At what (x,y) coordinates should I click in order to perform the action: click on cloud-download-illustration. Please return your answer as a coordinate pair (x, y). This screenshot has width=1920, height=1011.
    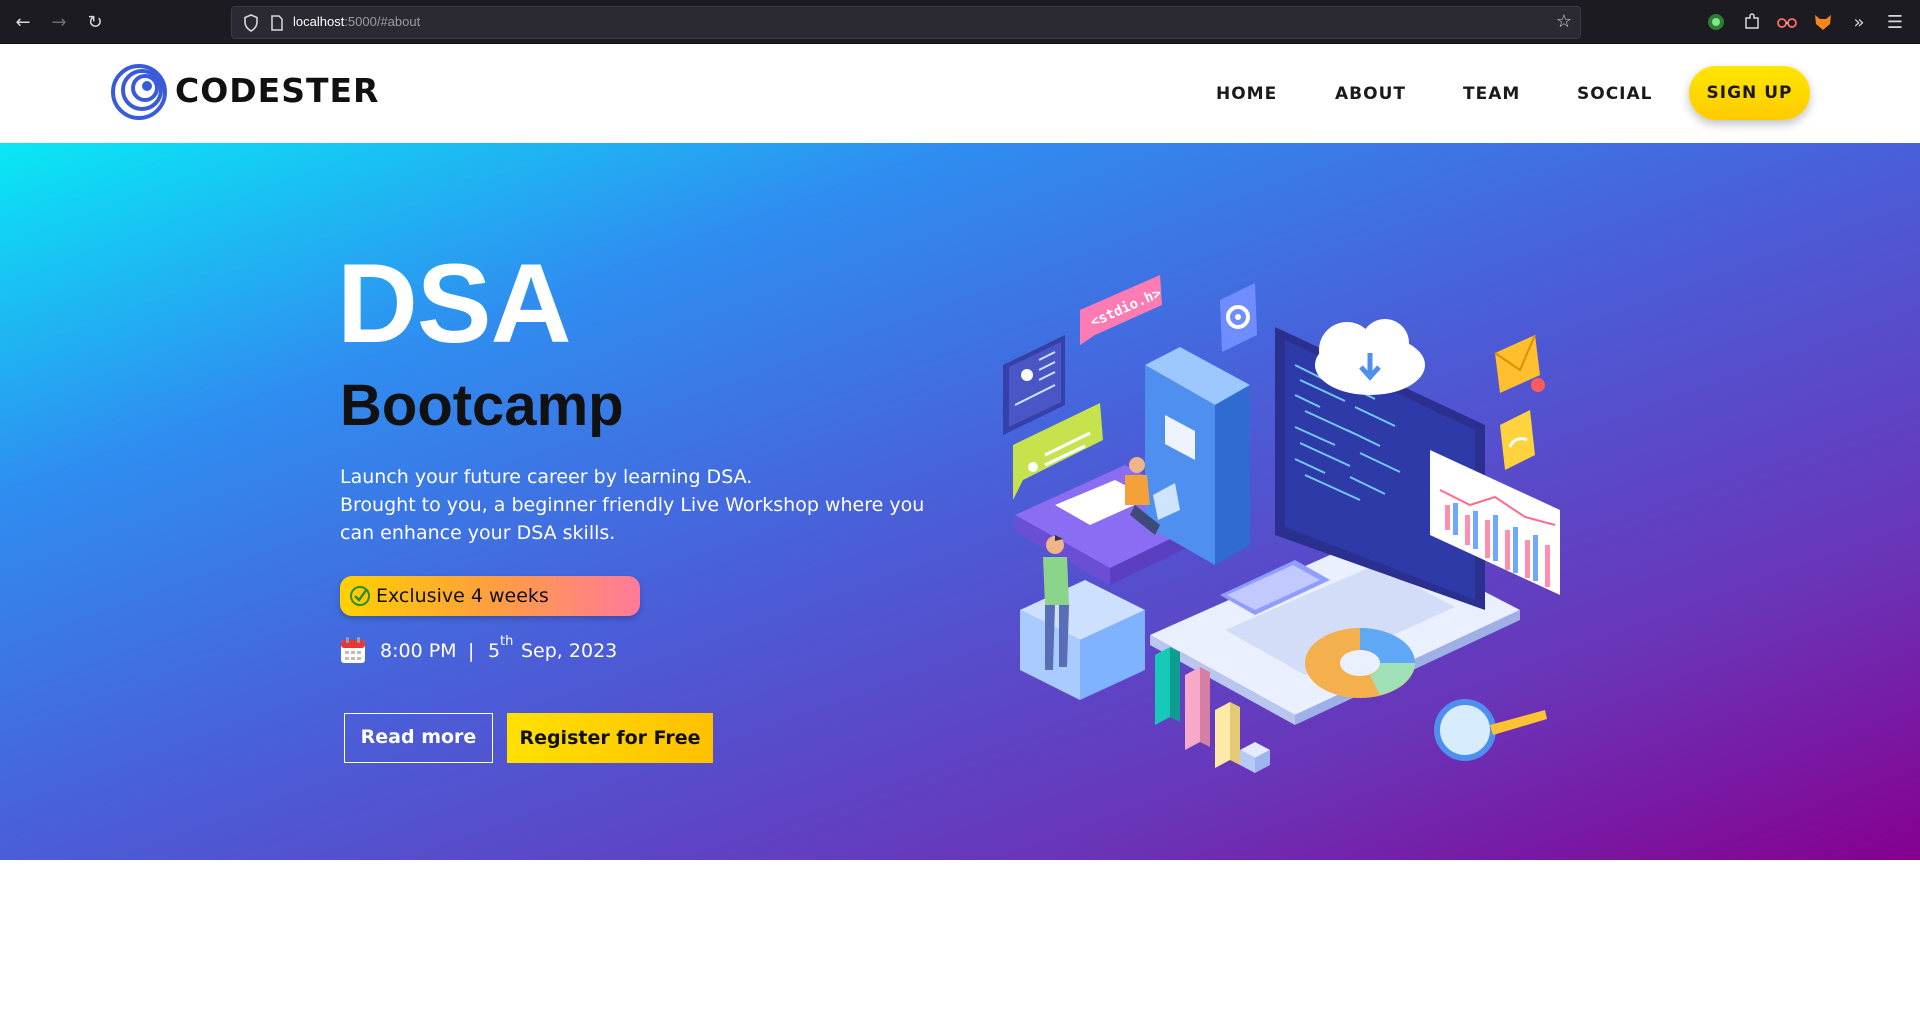
    Looking at the image, I should click on (1370, 357).